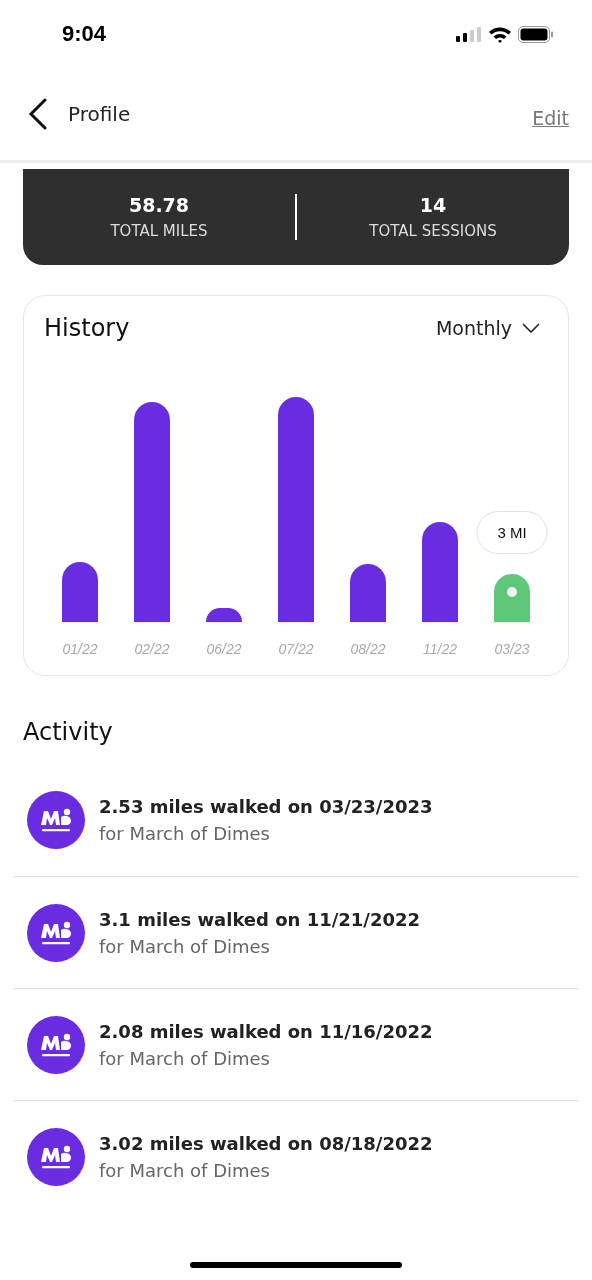 The image size is (592, 1280). I want to click on back-button: Profile, so click(79, 114).